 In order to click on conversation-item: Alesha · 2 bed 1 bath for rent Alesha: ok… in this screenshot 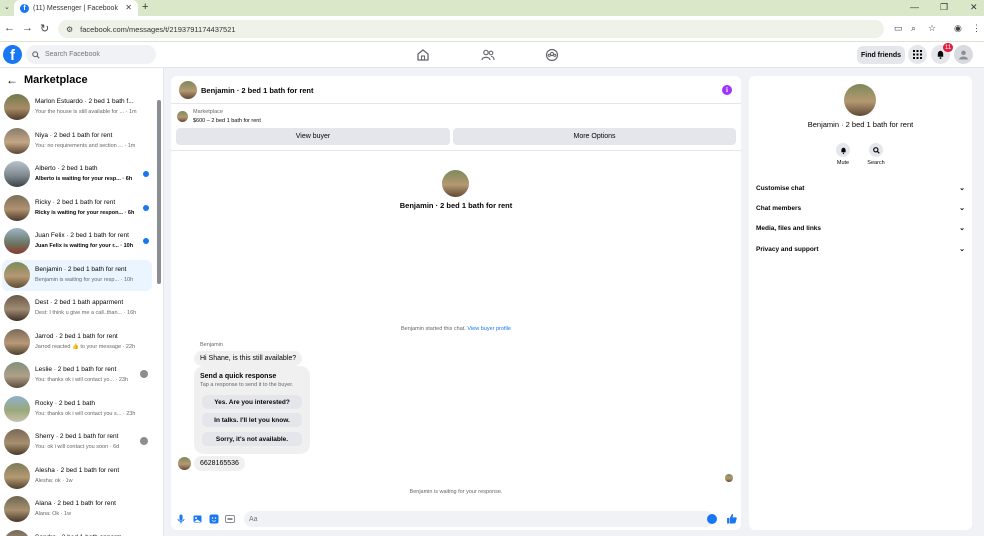, I will do `click(77, 476)`.